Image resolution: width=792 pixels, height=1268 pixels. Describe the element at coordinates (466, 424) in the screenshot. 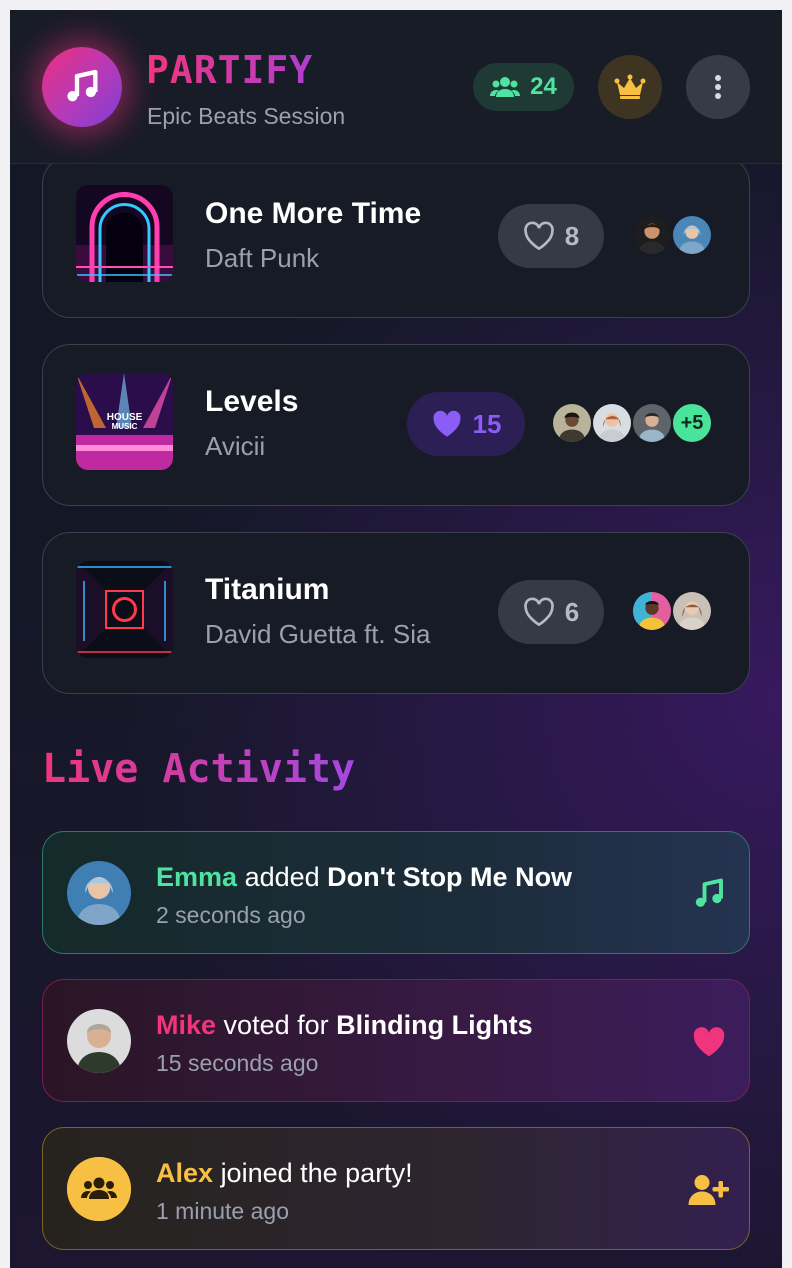

I see `vote-button: 15` at that location.